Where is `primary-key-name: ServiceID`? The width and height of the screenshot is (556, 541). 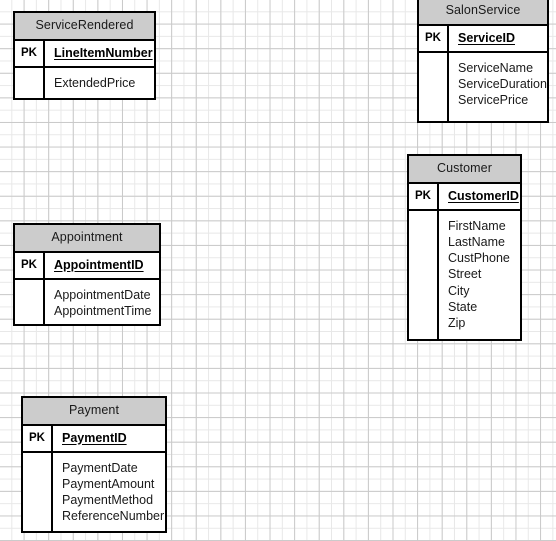
primary-key-name: ServiceID is located at coordinates (486, 37).